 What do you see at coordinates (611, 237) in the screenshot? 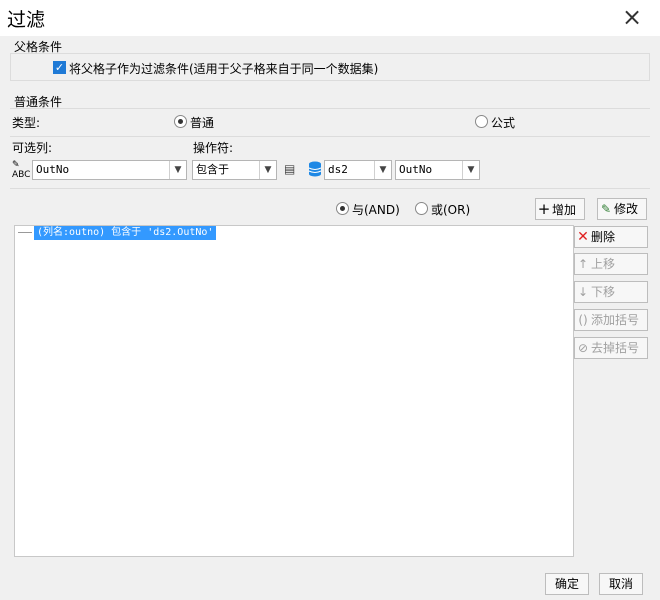
I see `delete-button: ✕ 删除` at bounding box center [611, 237].